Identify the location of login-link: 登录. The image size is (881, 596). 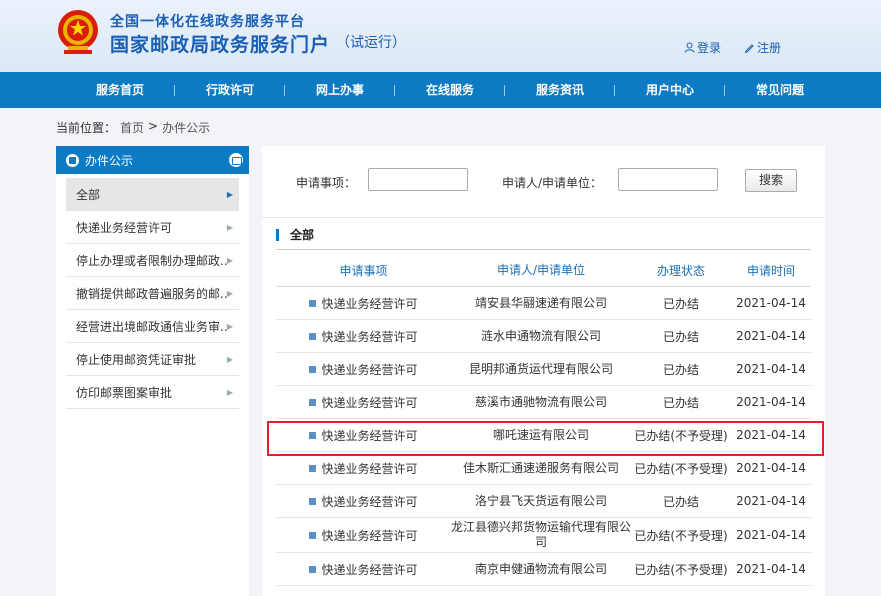
(702, 47).